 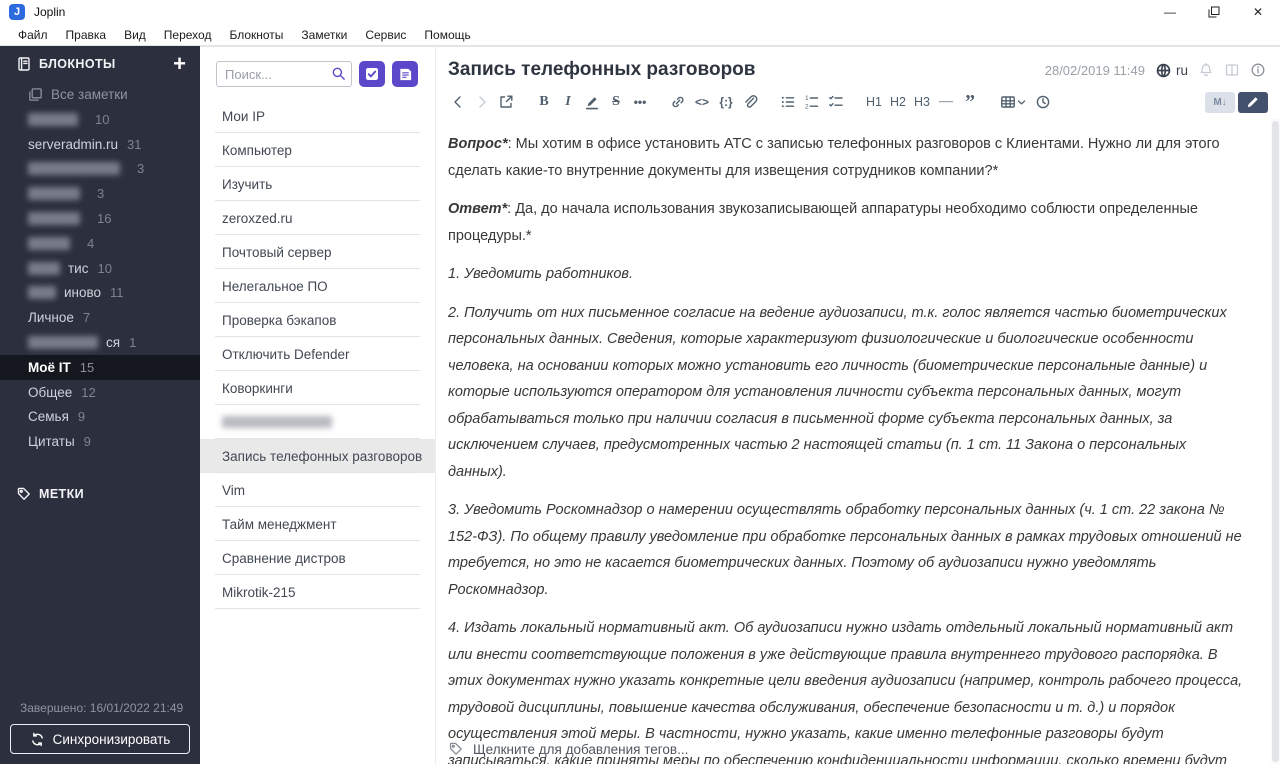 I want to click on notebook-item: иново 11, so click(x=100, y=293).